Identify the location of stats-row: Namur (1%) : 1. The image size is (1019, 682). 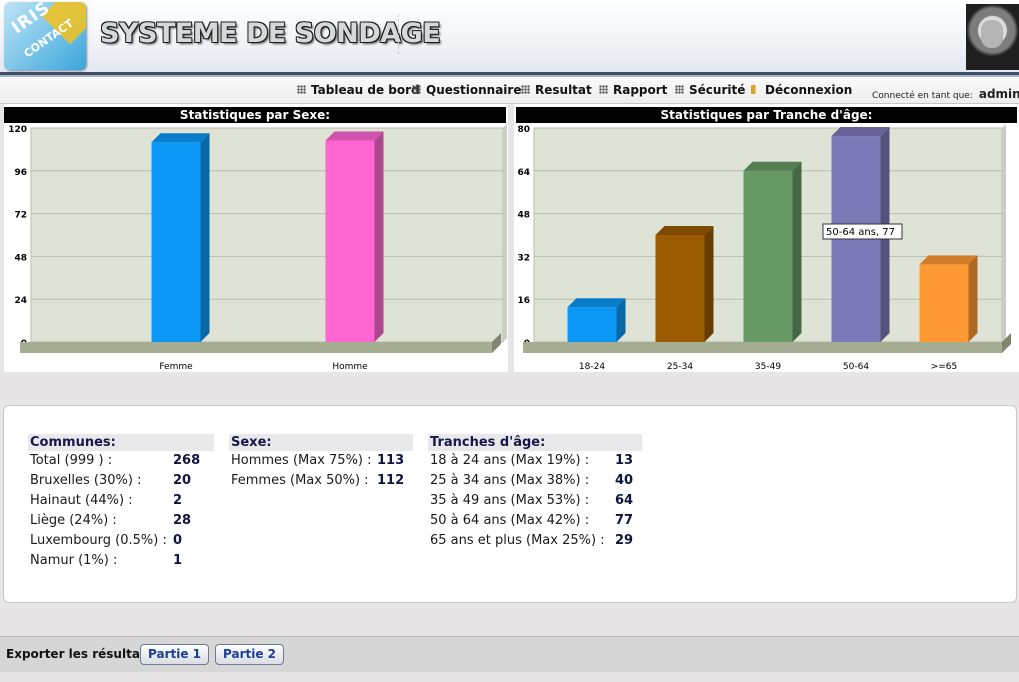
(121, 561).